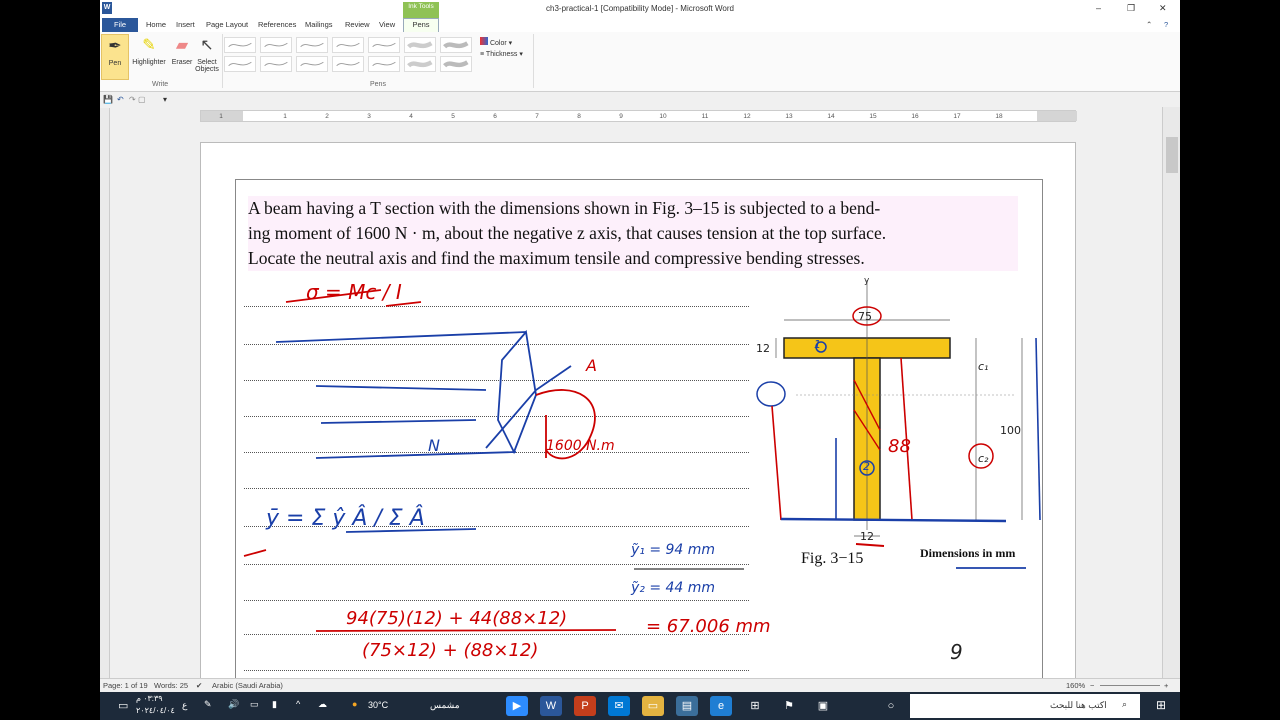 The height and width of the screenshot is (720, 1280). Describe the element at coordinates (1149, 24) in the screenshot. I see `minimize-ribbon-icon: ⌃` at that location.